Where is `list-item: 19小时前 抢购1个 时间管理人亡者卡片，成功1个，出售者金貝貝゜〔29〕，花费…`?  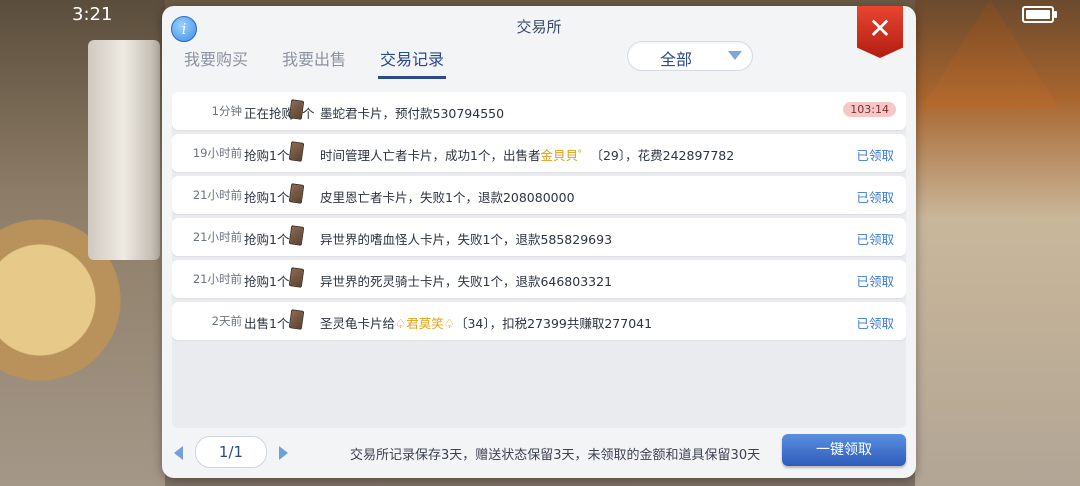 list-item: 19小时前 抢购1个 时间管理人亡者卡片，成功1个，出售者金貝貝゜〔29〕，花费… is located at coordinates (539, 153).